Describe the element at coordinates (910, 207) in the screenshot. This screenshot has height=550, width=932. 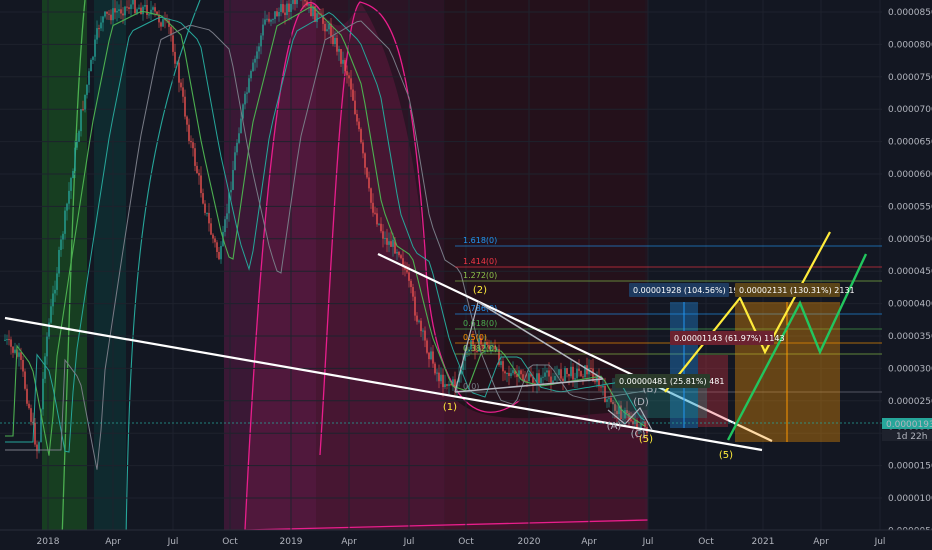
I see `y-tick-label: 0.00005500` at that location.